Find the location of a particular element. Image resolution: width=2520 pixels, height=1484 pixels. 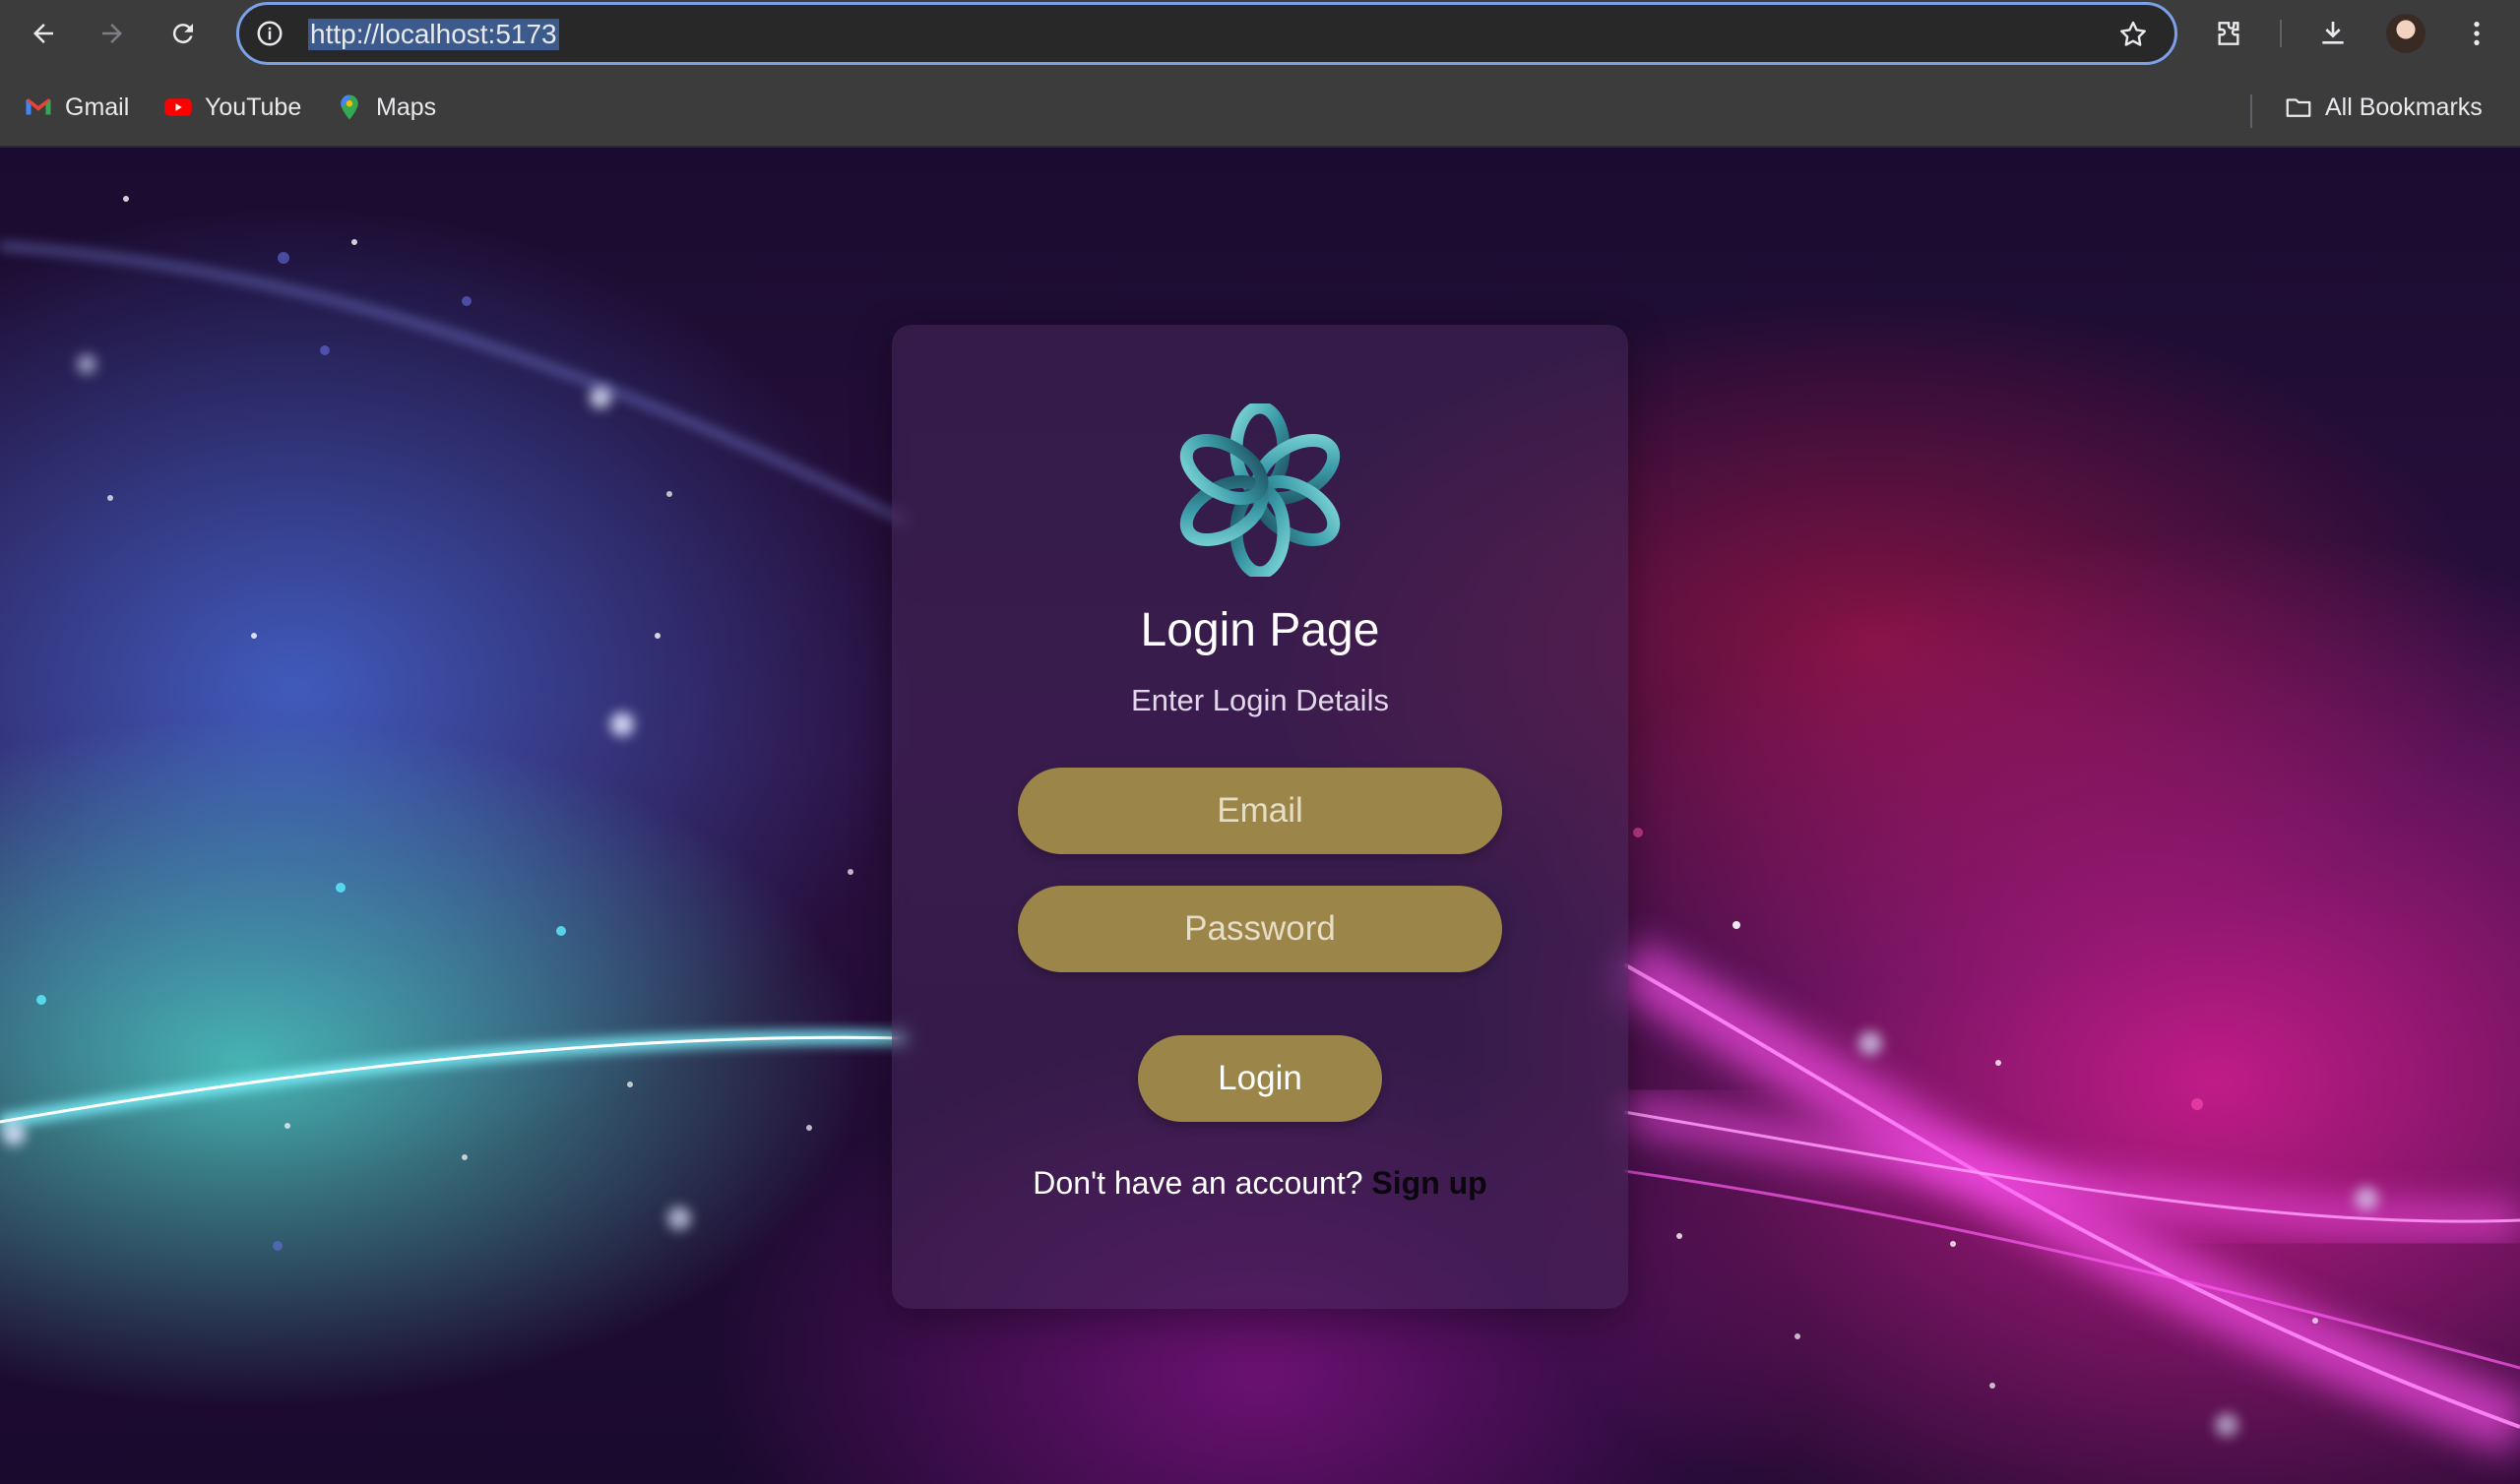

kebab-menu-icon is located at coordinates (2477, 34).